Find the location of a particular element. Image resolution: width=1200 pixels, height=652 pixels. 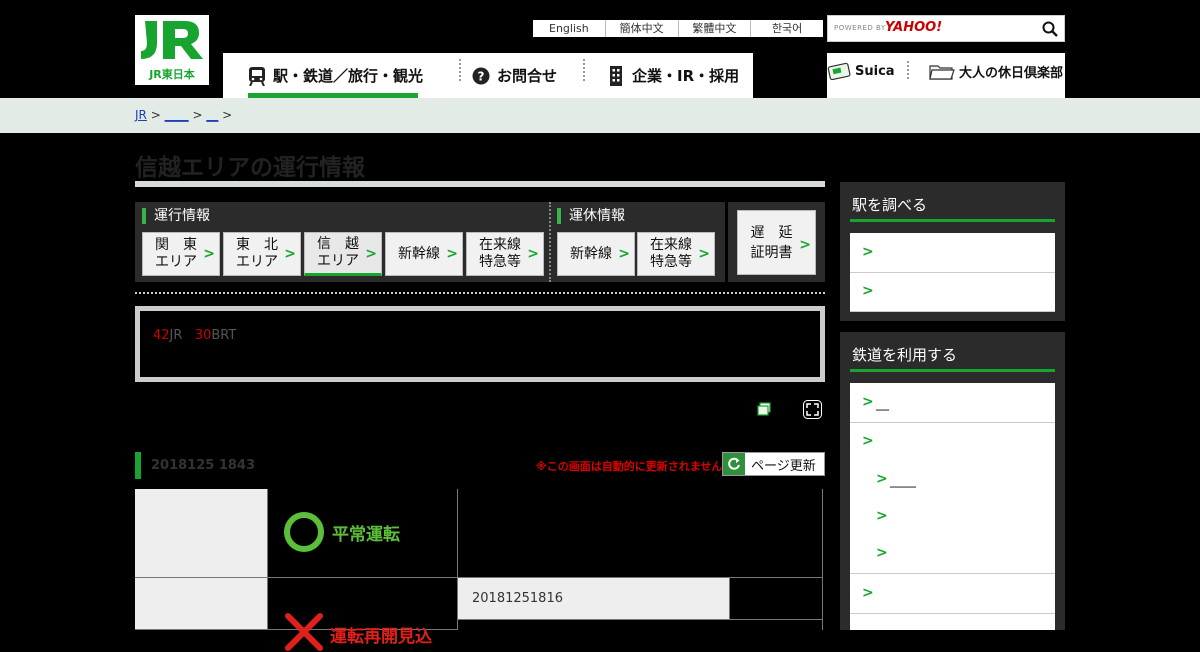

tab-suspension-limited-express: 在来線 特急等 > is located at coordinates (676, 254).